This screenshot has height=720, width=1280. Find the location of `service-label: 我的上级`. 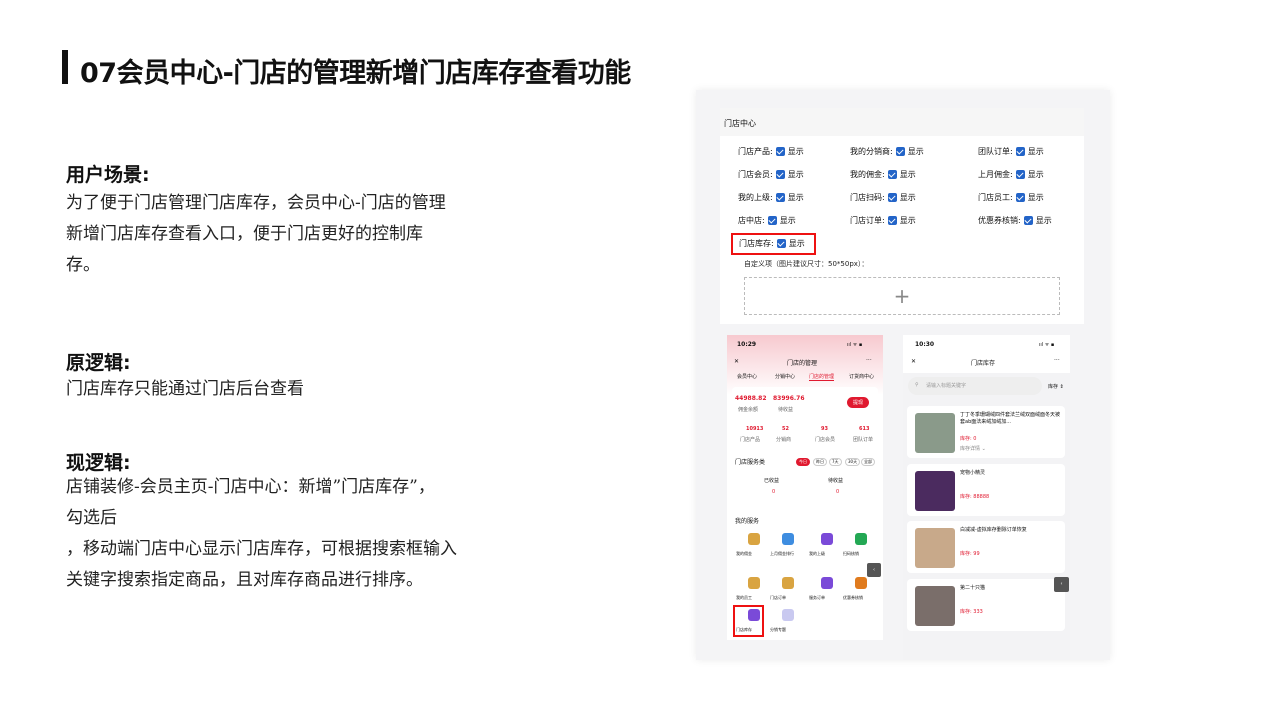

service-label: 我的上级 is located at coordinates (817, 553).